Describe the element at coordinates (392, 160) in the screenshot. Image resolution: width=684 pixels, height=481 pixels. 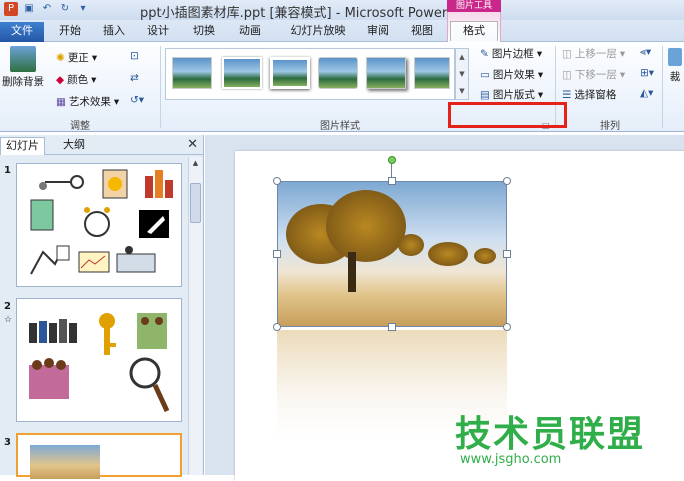
I see `rotation-handle` at that location.